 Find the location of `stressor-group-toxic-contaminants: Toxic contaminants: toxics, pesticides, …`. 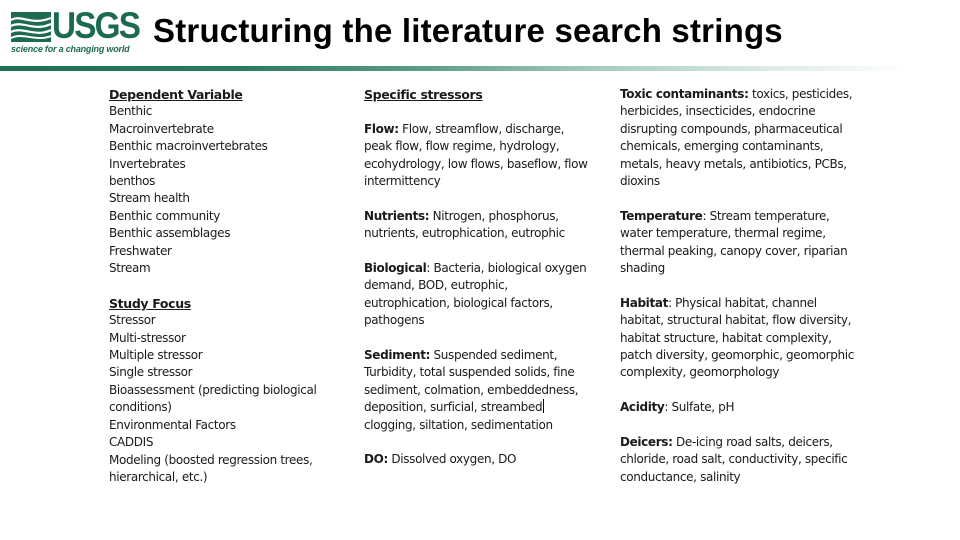

stressor-group-toxic-contaminants: Toxic contaminants: toxics, pesticides, … is located at coordinates (737, 138).